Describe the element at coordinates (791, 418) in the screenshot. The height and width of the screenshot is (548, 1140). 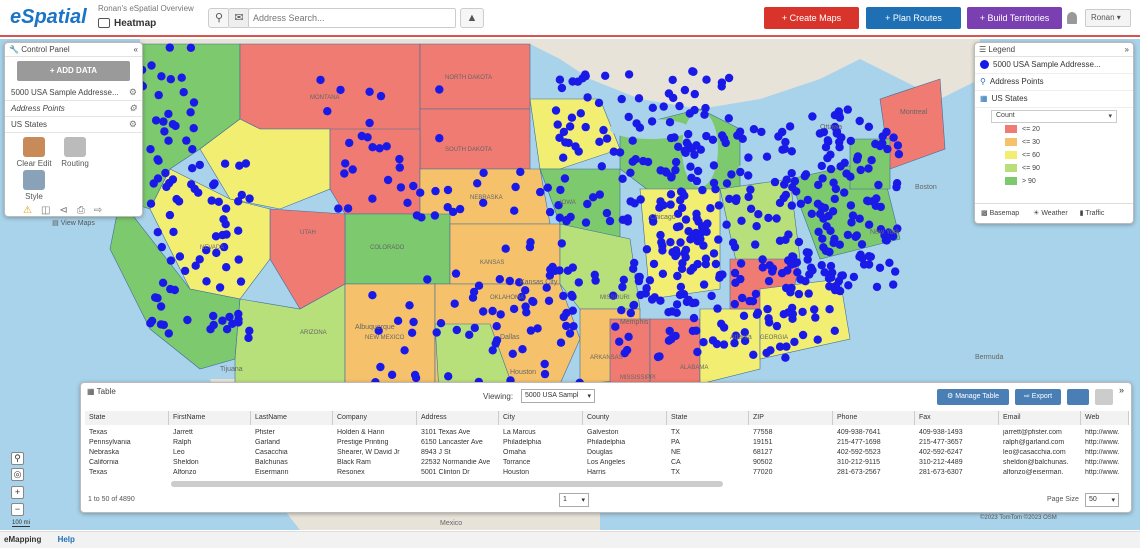
I see `column-header: ZIP` at that location.